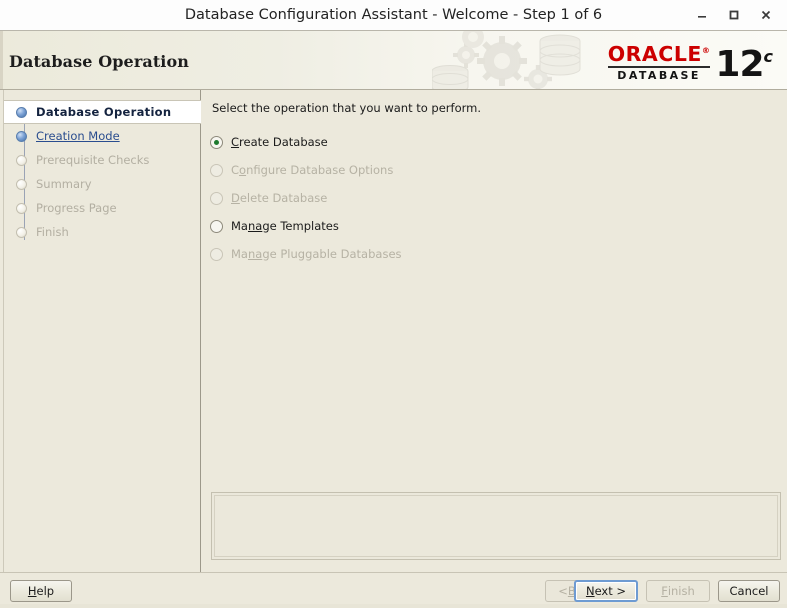  Describe the element at coordinates (99, 61) in the screenshot. I see `page-title: Database Operation` at that location.